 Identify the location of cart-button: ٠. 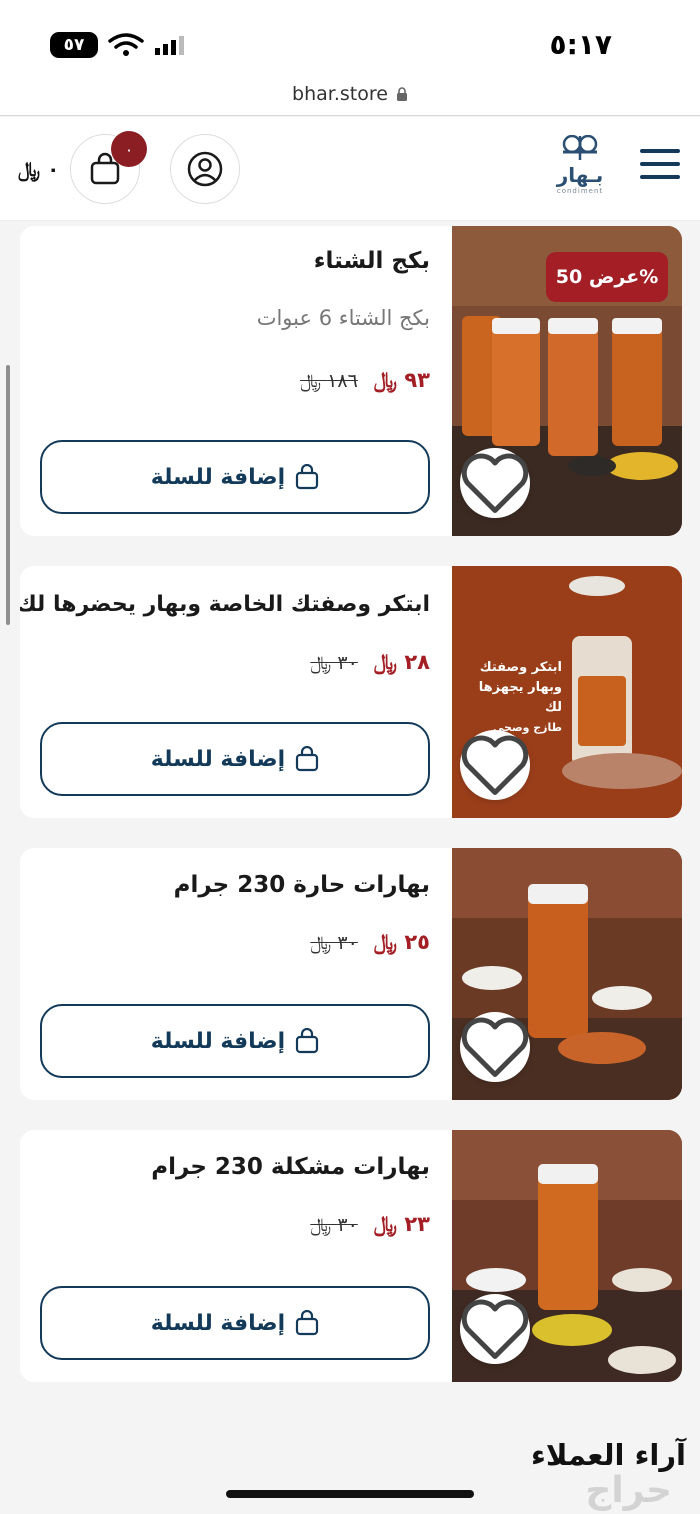
(108, 167).